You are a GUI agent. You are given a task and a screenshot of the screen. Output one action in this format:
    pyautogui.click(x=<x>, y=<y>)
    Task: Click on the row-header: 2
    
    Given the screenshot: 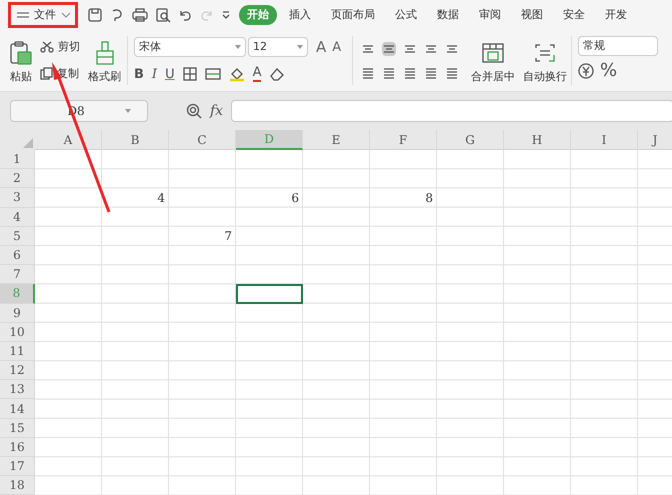 What is the action you would take?
    pyautogui.click(x=17, y=178)
    